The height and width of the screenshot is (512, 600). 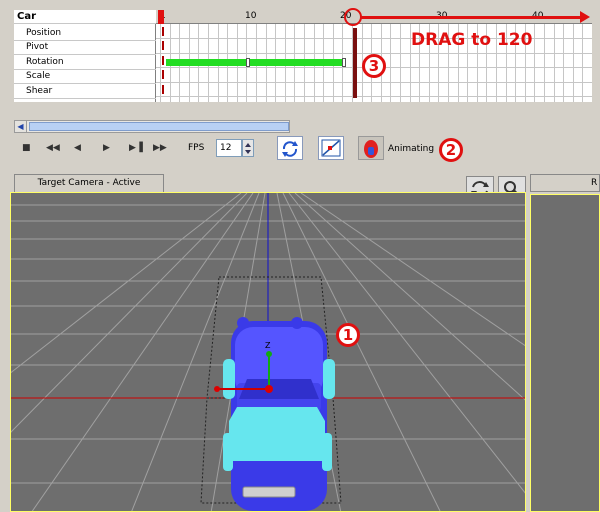 What do you see at coordinates (251, 16) in the screenshot?
I see `ruler-tick: 10` at bounding box center [251, 16].